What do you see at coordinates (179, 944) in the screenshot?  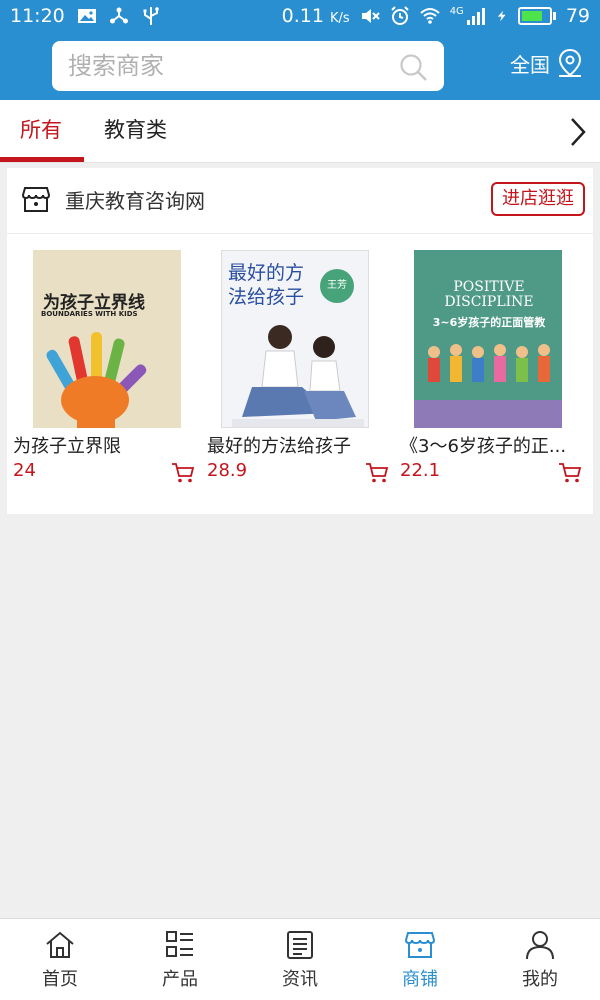 I see `list-icon` at bounding box center [179, 944].